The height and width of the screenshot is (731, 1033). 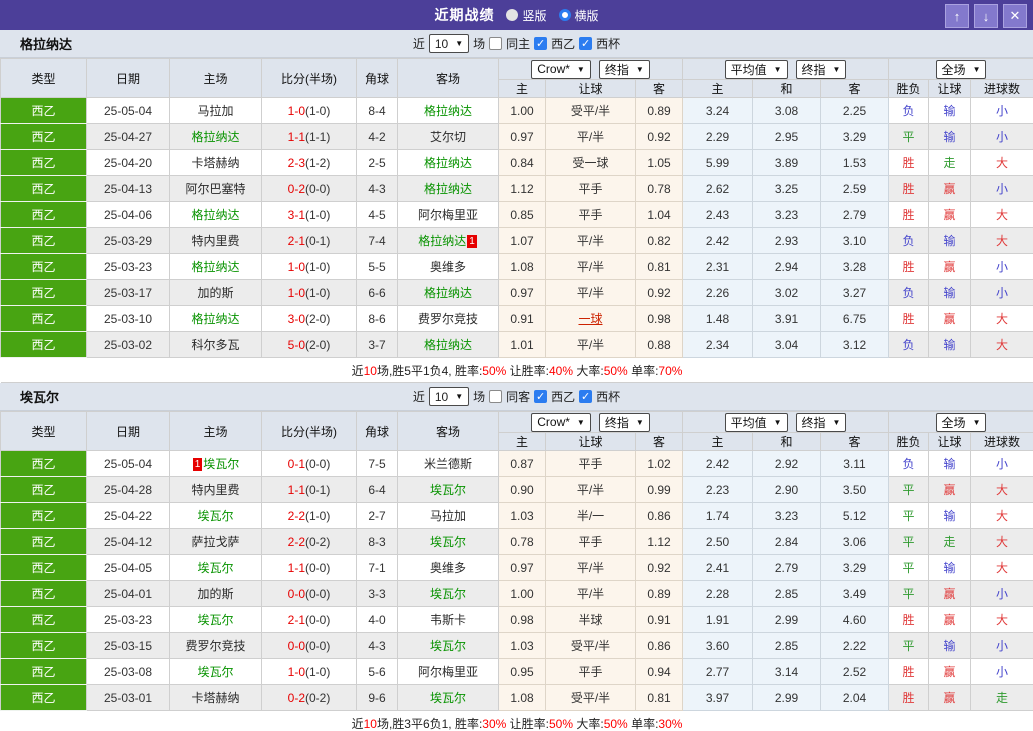 What do you see at coordinates (1001, 292) in the screenshot?
I see `goals-result-cell: 小` at bounding box center [1001, 292].